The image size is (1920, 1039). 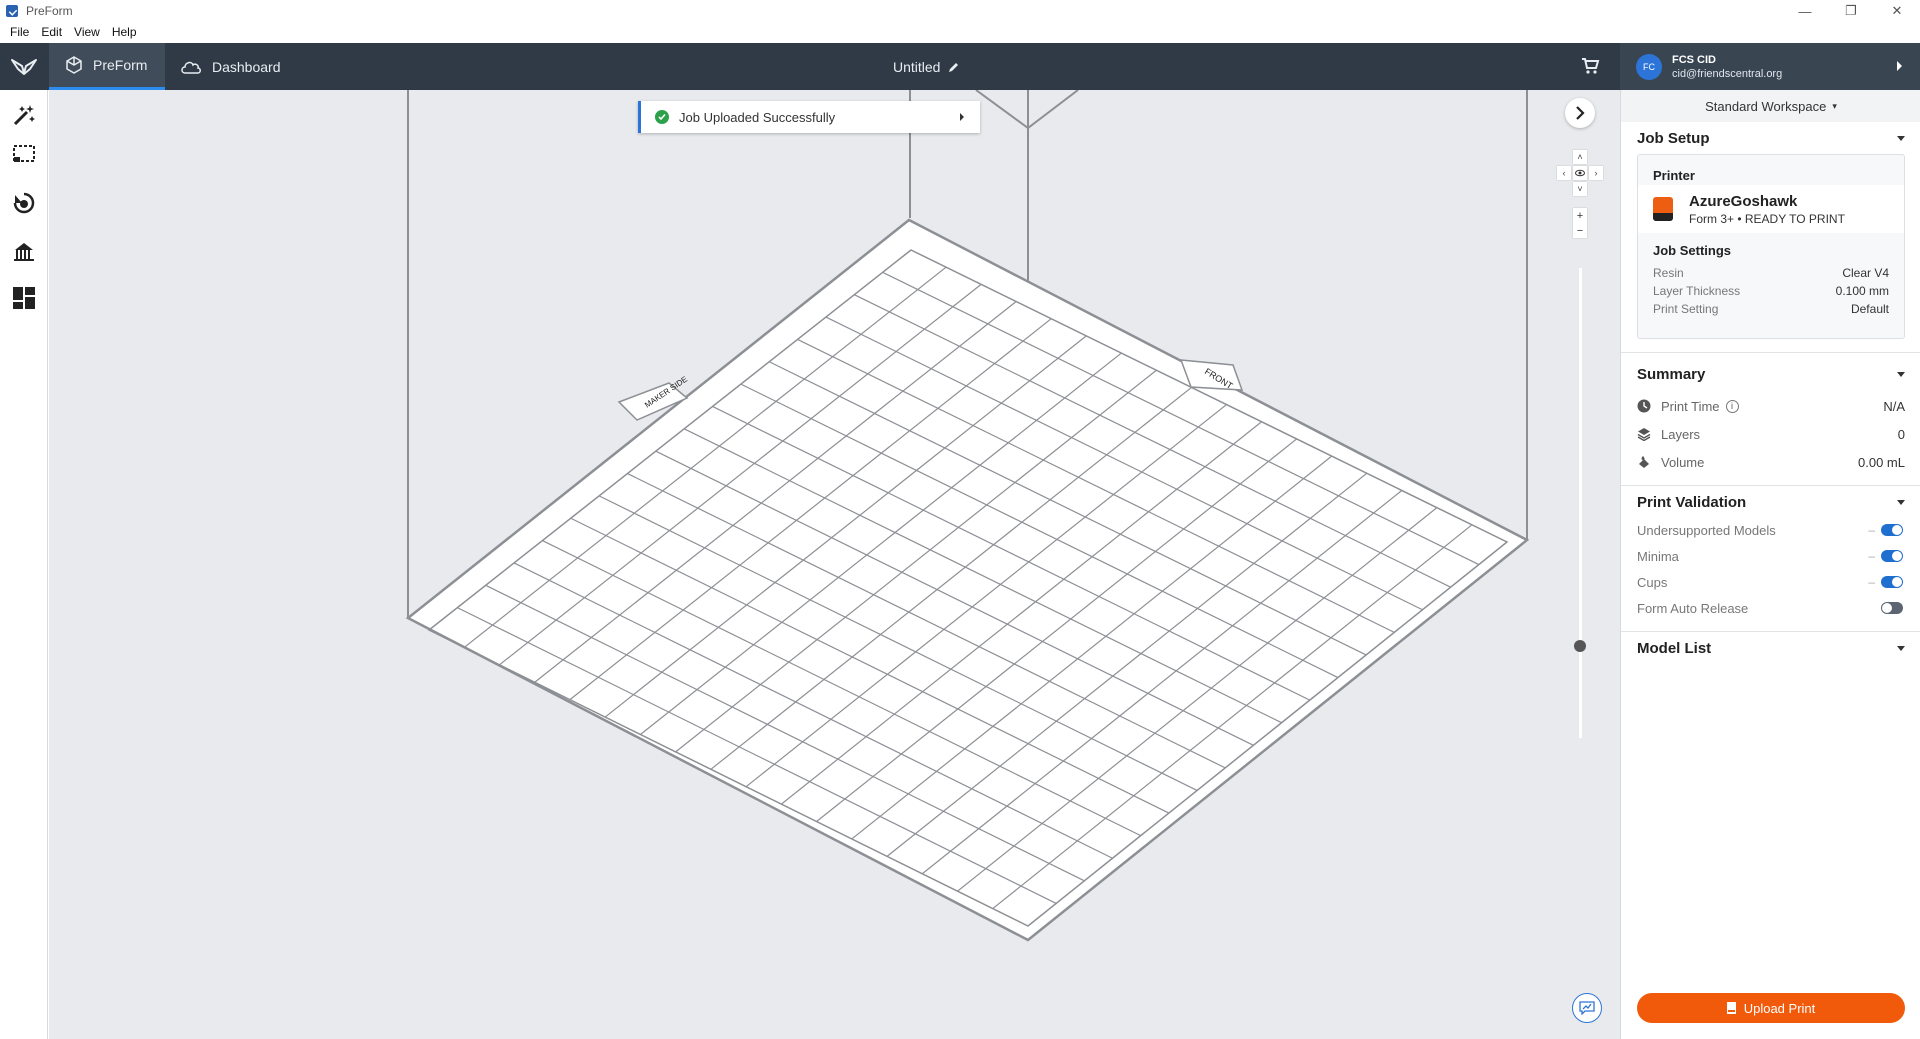 What do you see at coordinates (1771, 556) in the screenshot?
I see `validation-minima: Minima –` at bounding box center [1771, 556].